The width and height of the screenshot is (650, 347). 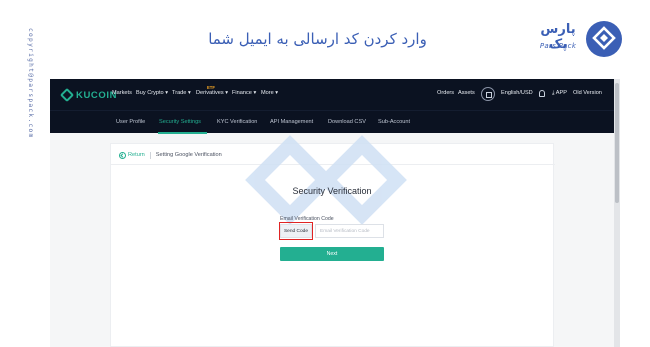 I want to click on page-title: وارد کردن کد ارسالی به ایمیل شما, so click(x=317, y=39).